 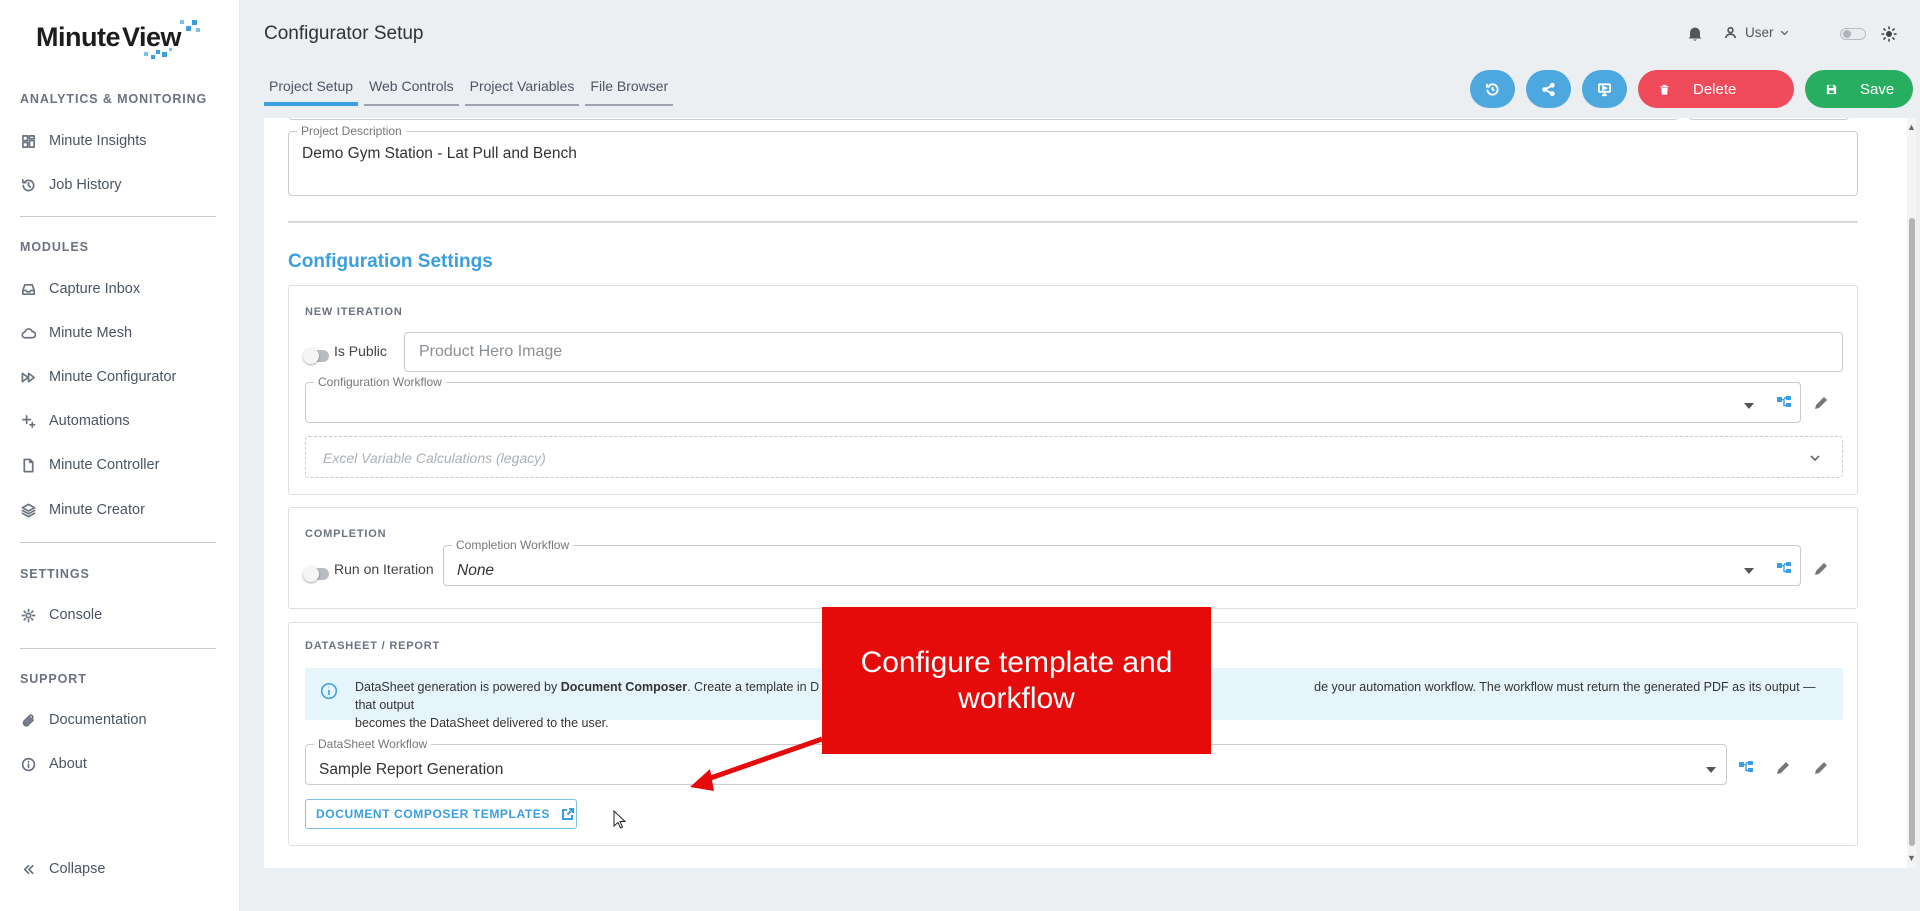 I want to click on sidebar-item-minute-mesh: Minute Mesh, so click(x=120, y=333).